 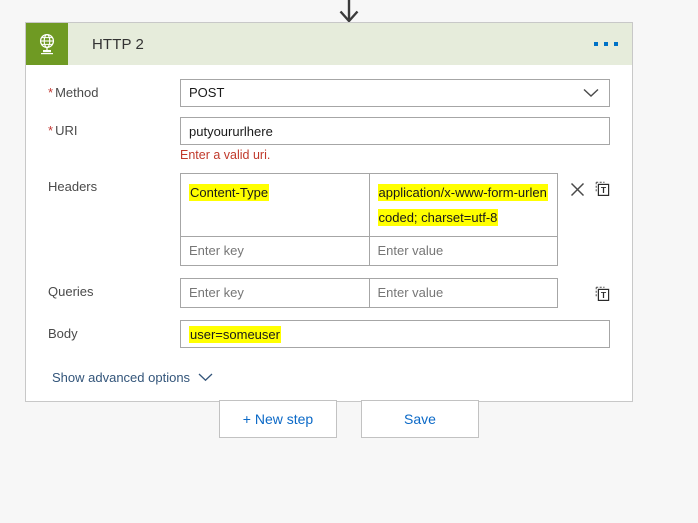 I want to click on body-field-wrap: user=someuser, so click(x=395, y=334).